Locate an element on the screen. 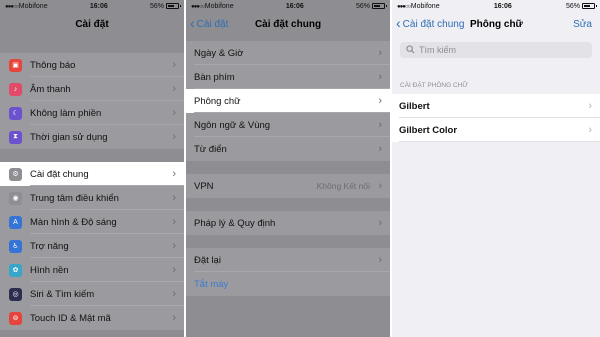  wallpaper-icon: ✿ is located at coordinates (15, 270).